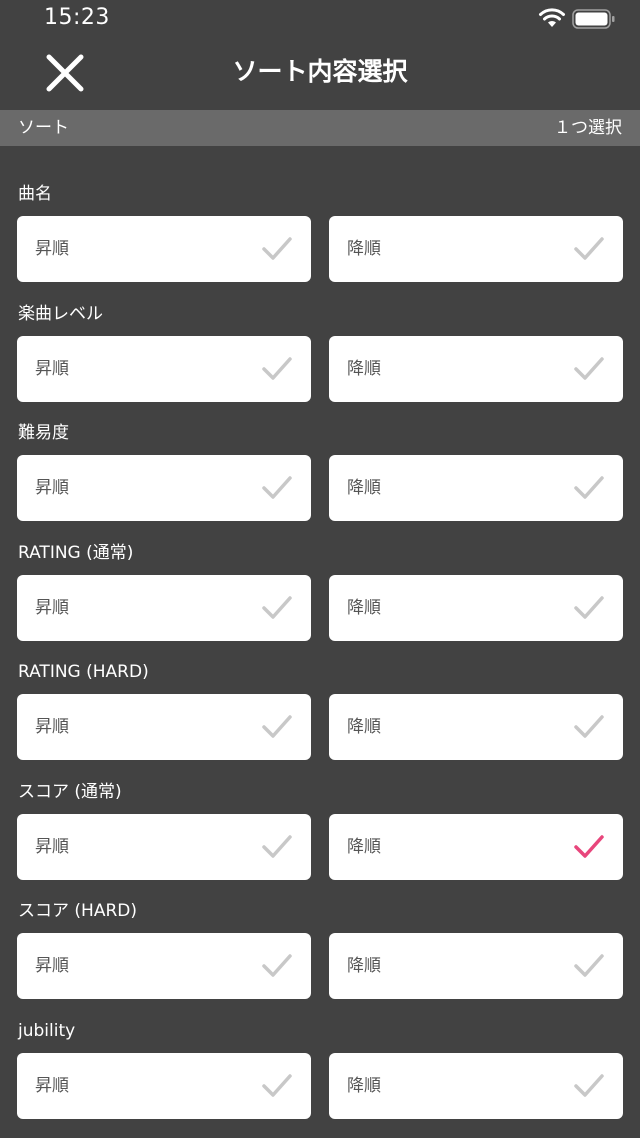 This screenshot has width=640, height=1138. I want to click on sort-group-label: RATING (HARD), so click(83, 672).